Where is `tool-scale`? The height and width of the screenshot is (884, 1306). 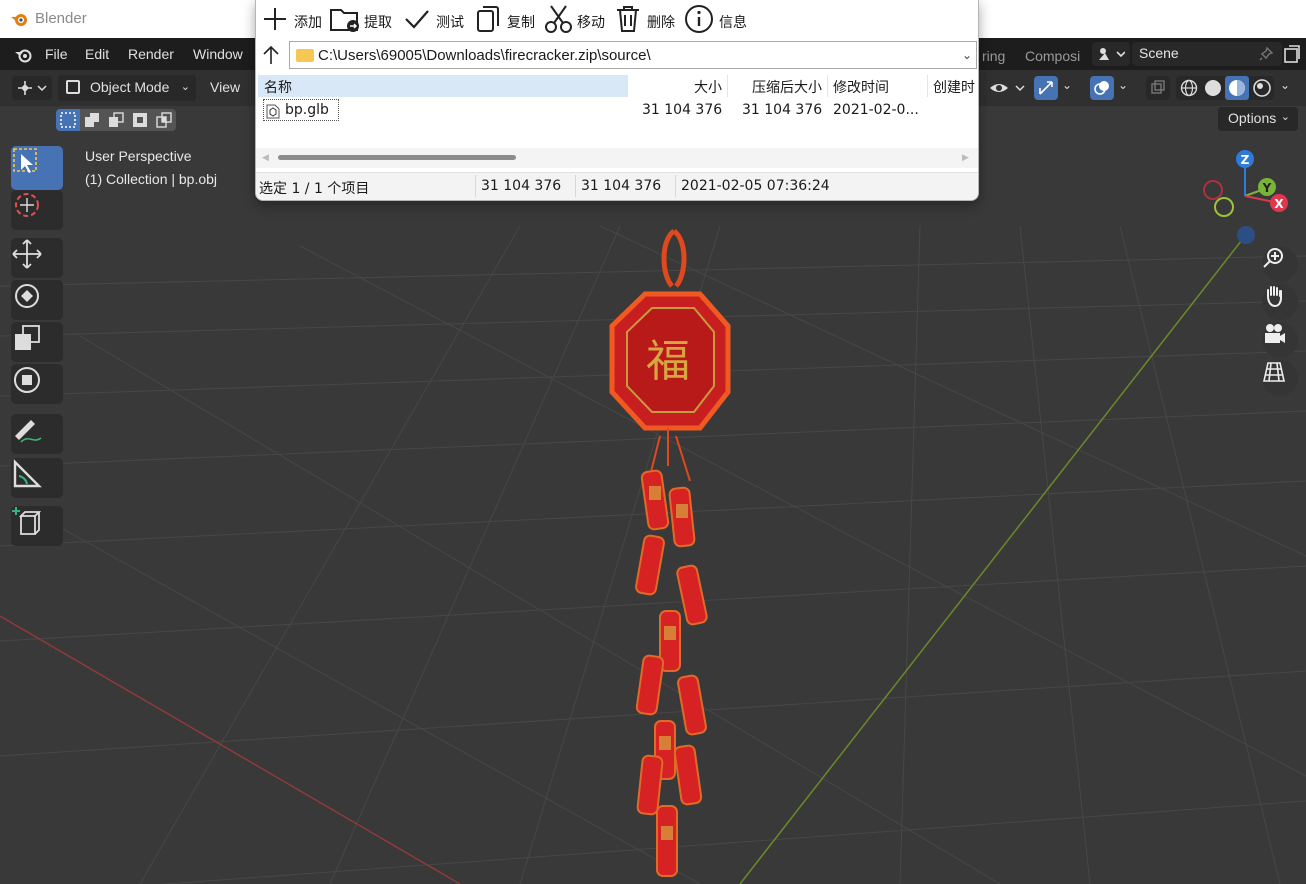 tool-scale is located at coordinates (37, 342).